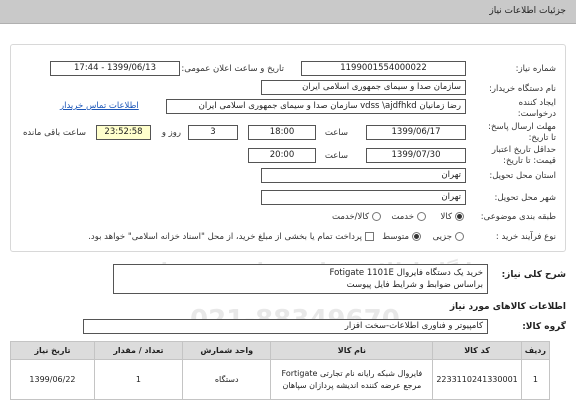 The width and height of the screenshot is (576, 407). I want to click on treasury-payment-checkbox, so click(369, 236).